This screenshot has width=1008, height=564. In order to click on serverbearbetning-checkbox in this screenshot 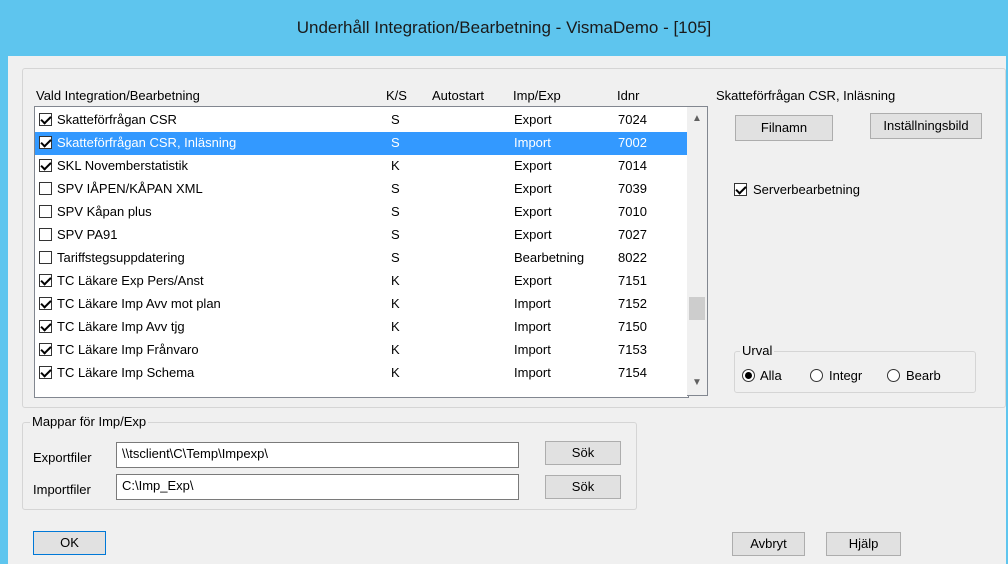, I will do `click(740, 189)`.